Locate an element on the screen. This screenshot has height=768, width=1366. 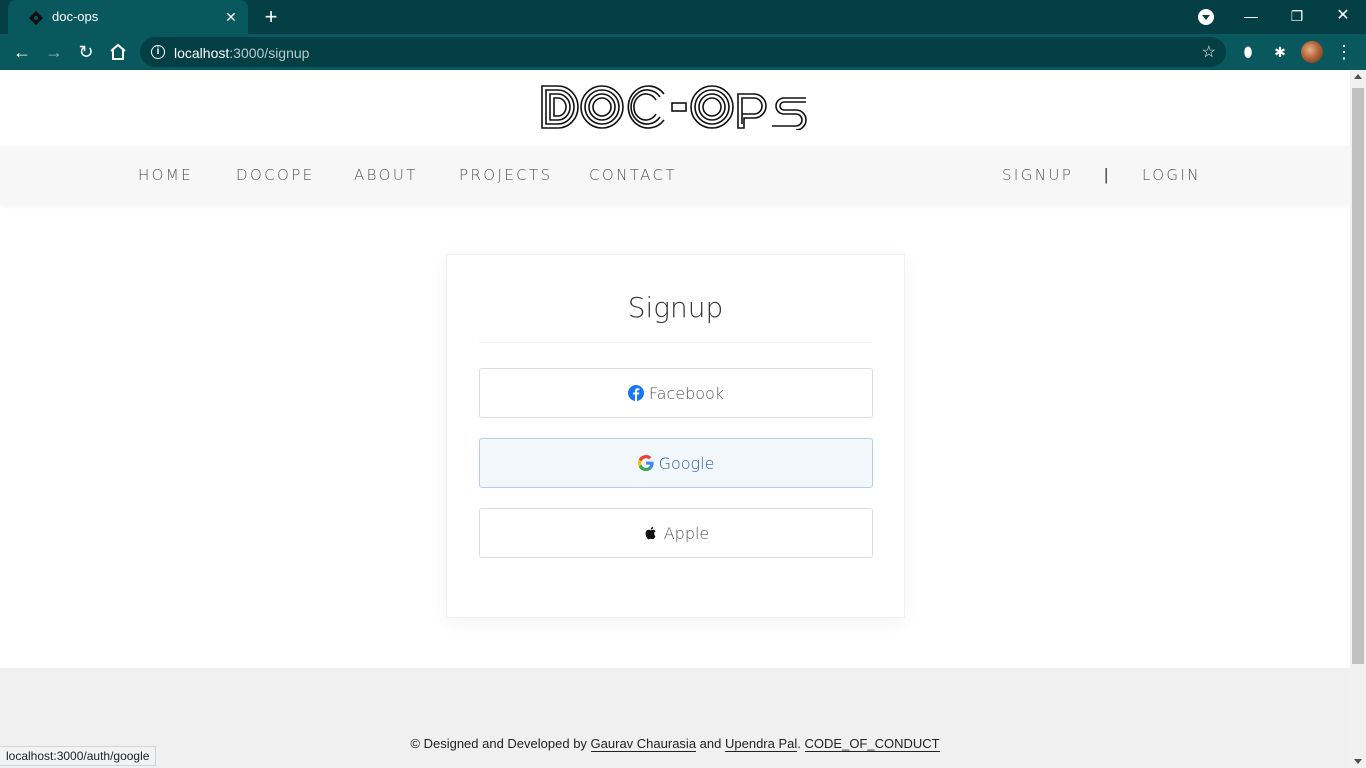
facebook-signup-button: Facebook is located at coordinates (676, 393).